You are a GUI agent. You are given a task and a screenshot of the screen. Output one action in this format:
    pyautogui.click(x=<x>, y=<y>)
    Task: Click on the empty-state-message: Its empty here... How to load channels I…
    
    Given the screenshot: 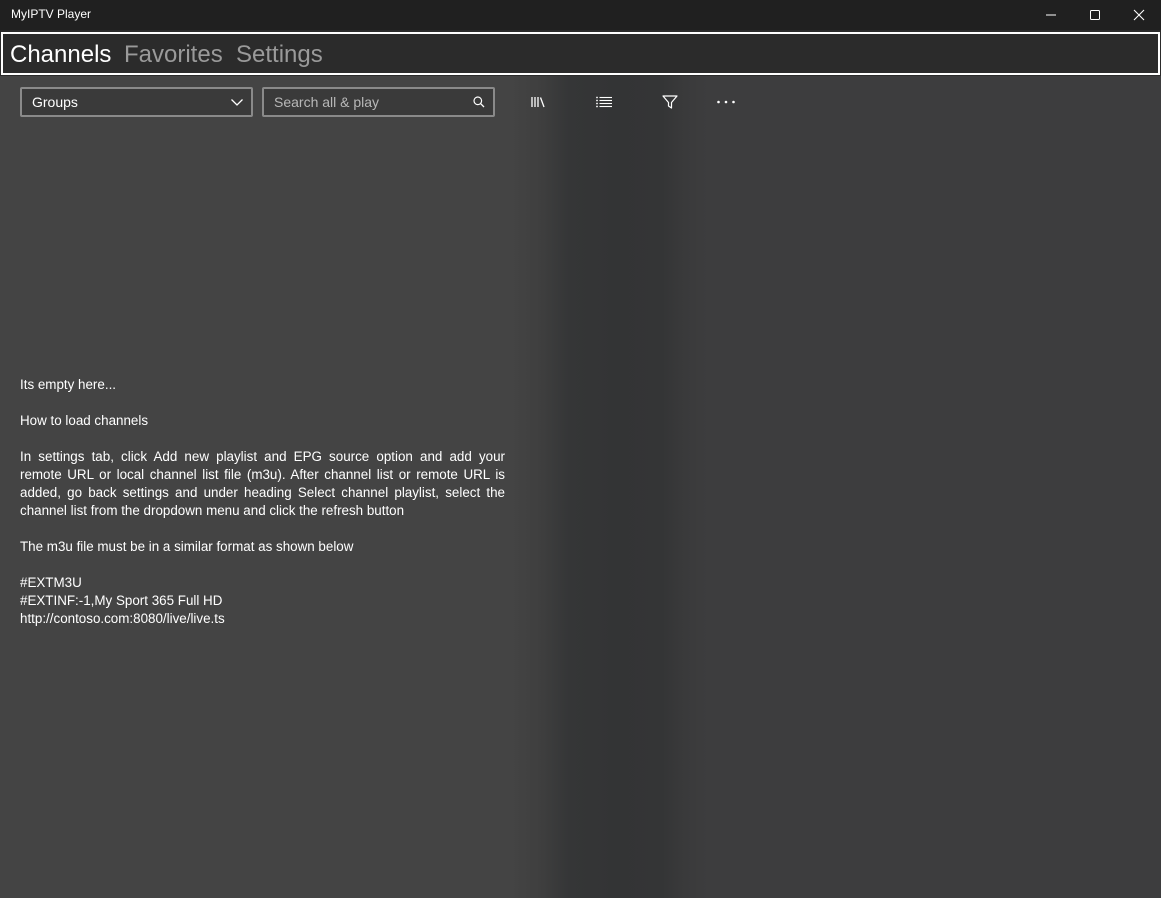 What is the action you would take?
    pyautogui.click(x=262, y=502)
    